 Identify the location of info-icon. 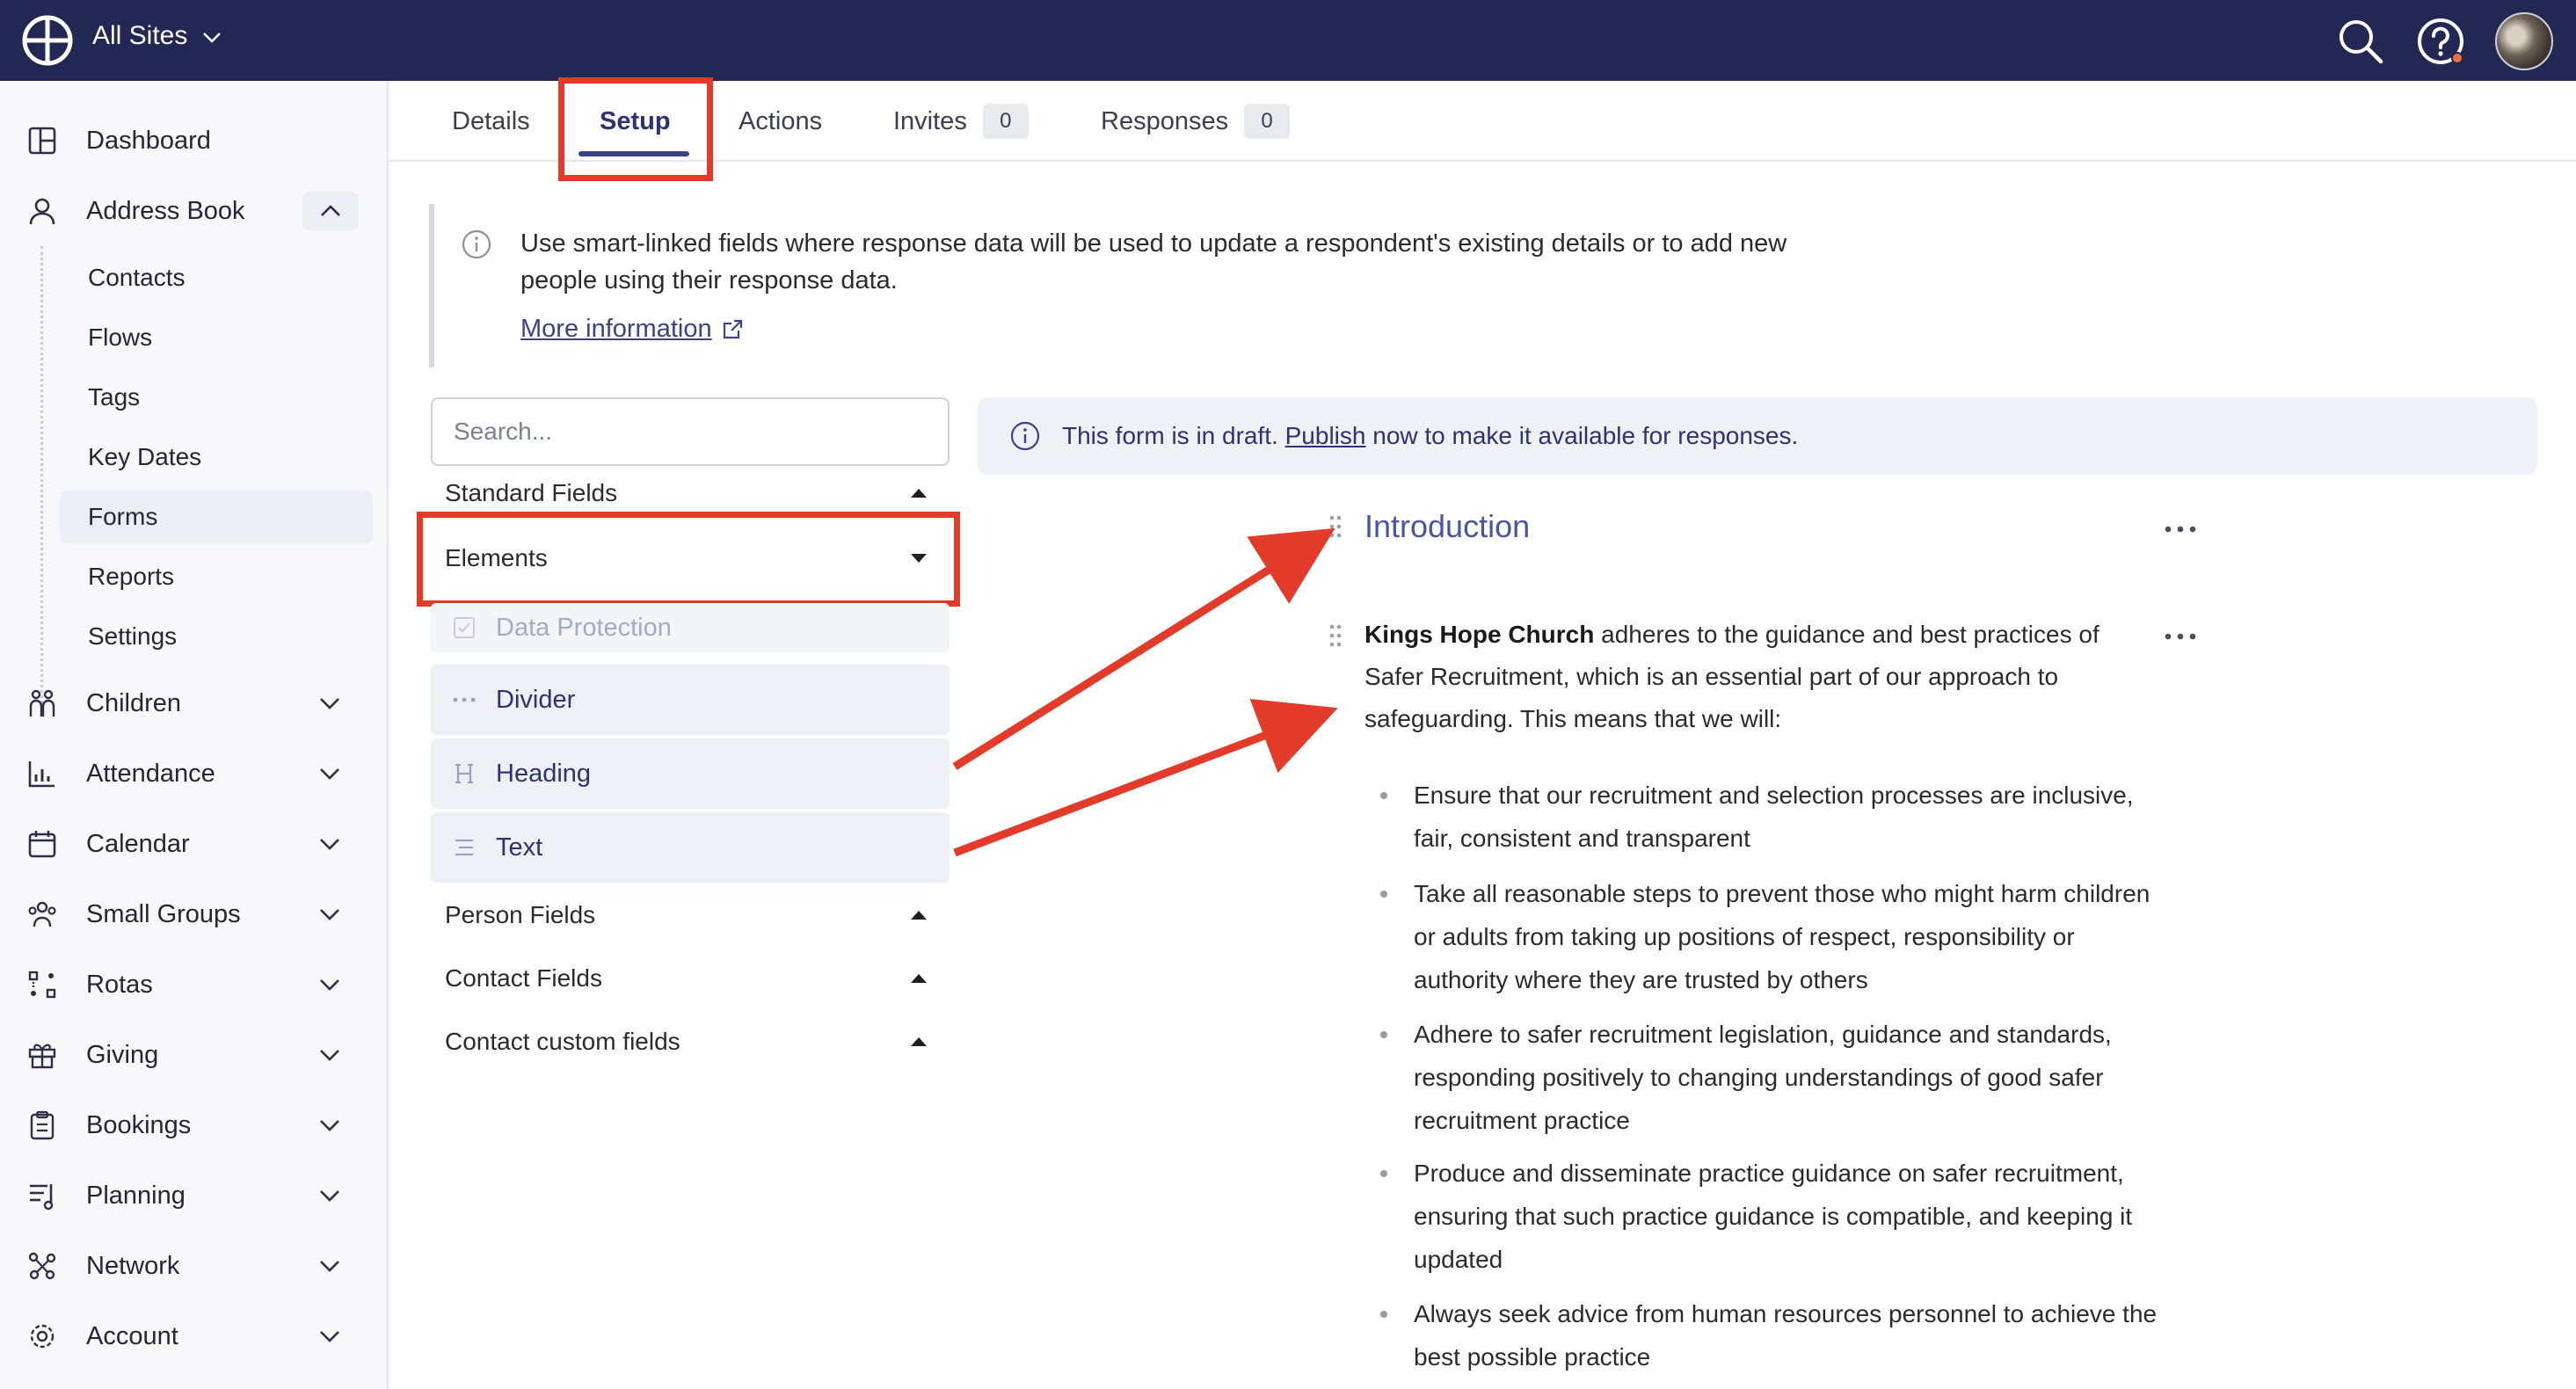
(1025, 436).